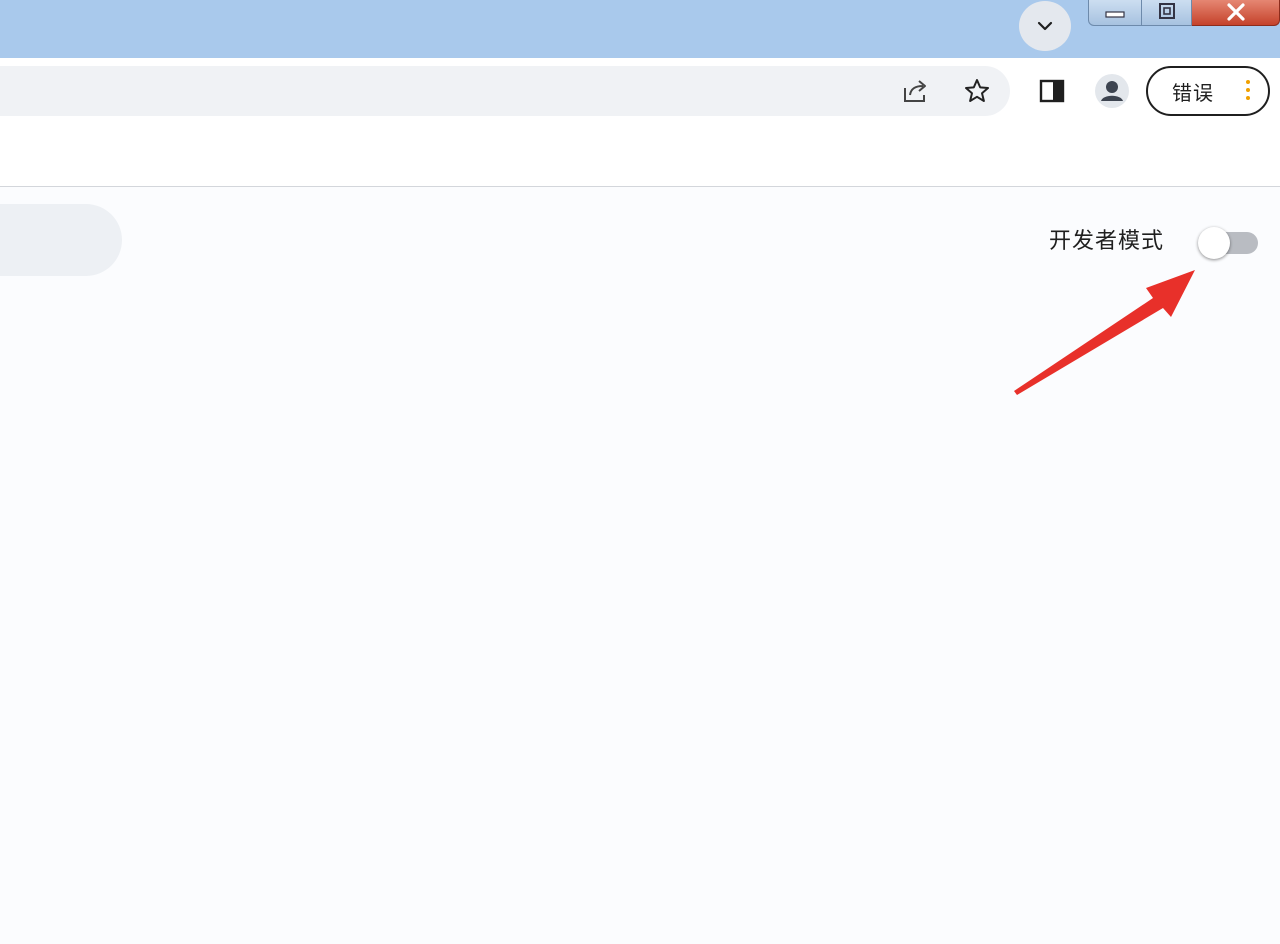 This screenshot has height=944, width=1280. I want to click on close-icon, so click(1235, 11).